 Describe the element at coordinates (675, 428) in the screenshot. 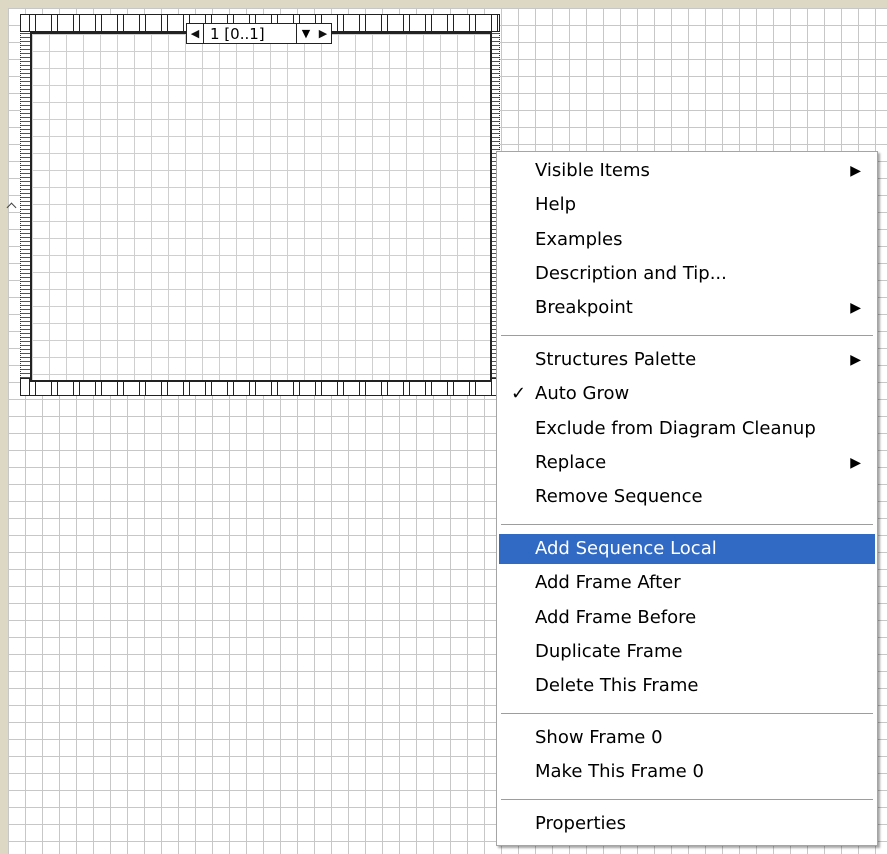

I see `menu-item-label: Exclude from Diagram Cleanup` at that location.